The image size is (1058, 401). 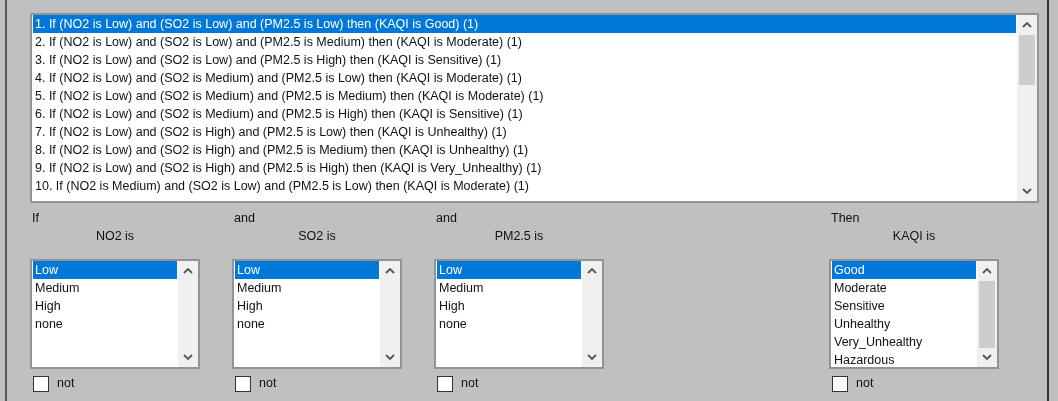 What do you see at coordinates (524, 168) in the screenshot?
I see `rule-item: 9. If (NO2 is Low) and (SO2 is High) and (PM2.5 is High) then (KAQI is Very_Unhealthy) (1)` at bounding box center [524, 168].